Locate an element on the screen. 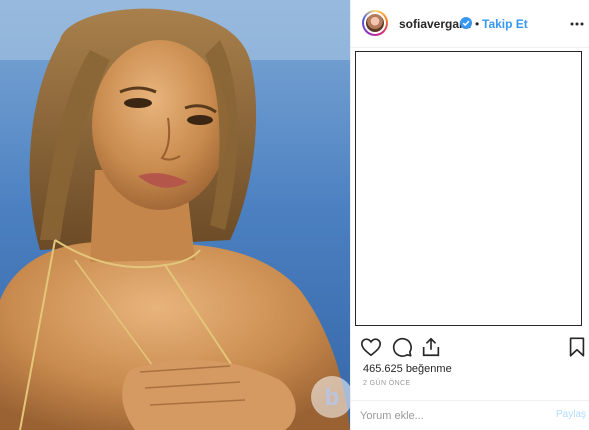 This screenshot has height=430, width=589. svg-text: b is located at coordinates (332, 397).